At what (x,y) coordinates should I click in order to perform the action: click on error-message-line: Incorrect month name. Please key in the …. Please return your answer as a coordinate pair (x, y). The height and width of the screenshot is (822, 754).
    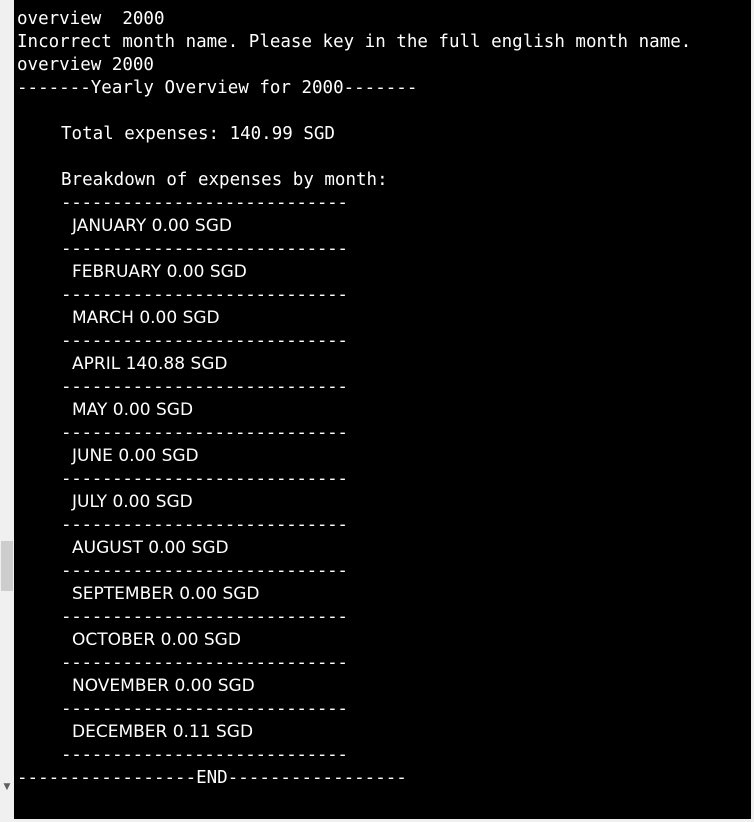
    Looking at the image, I should click on (354, 42).